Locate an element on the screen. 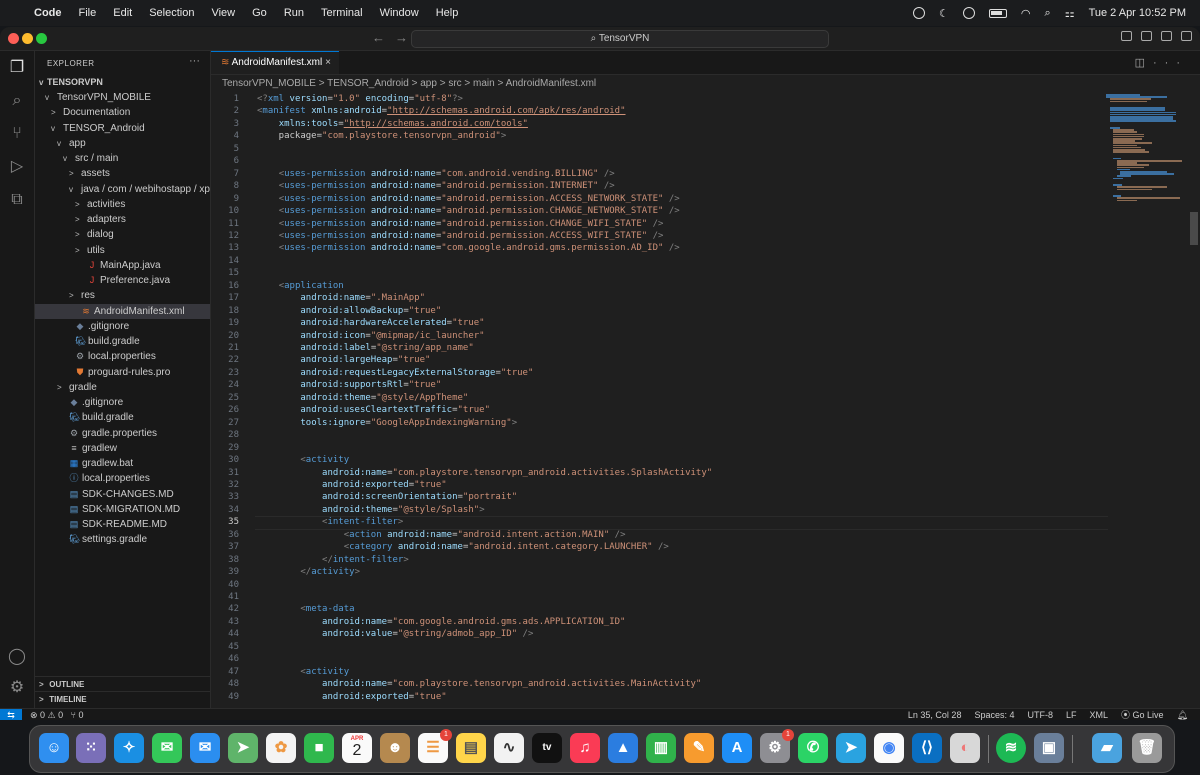 The image size is (1200, 775). timeline-section: > TIMELINE is located at coordinates (122, 698).